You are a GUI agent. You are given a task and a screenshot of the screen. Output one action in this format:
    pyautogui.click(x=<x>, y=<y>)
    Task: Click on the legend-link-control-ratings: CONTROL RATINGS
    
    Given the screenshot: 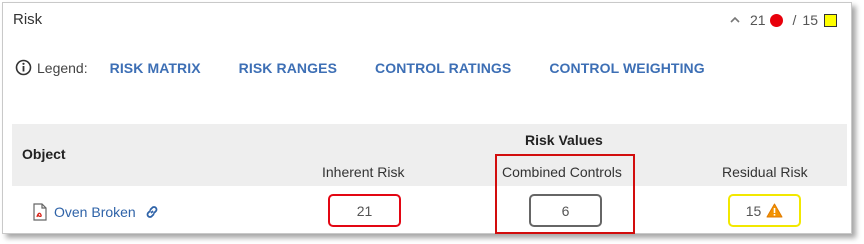 What is the action you would take?
    pyautogui.click(x=443, y=68)
    